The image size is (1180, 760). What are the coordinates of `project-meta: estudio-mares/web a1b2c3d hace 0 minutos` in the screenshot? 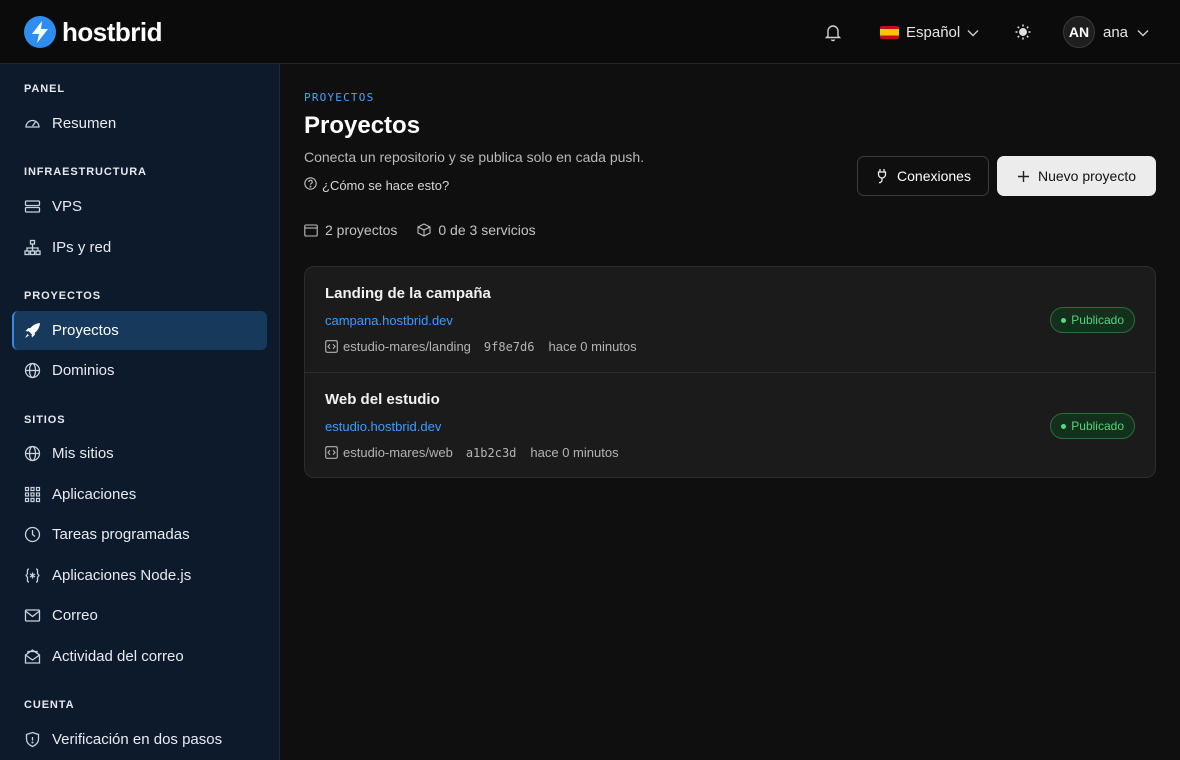 It's located at (472, 452).